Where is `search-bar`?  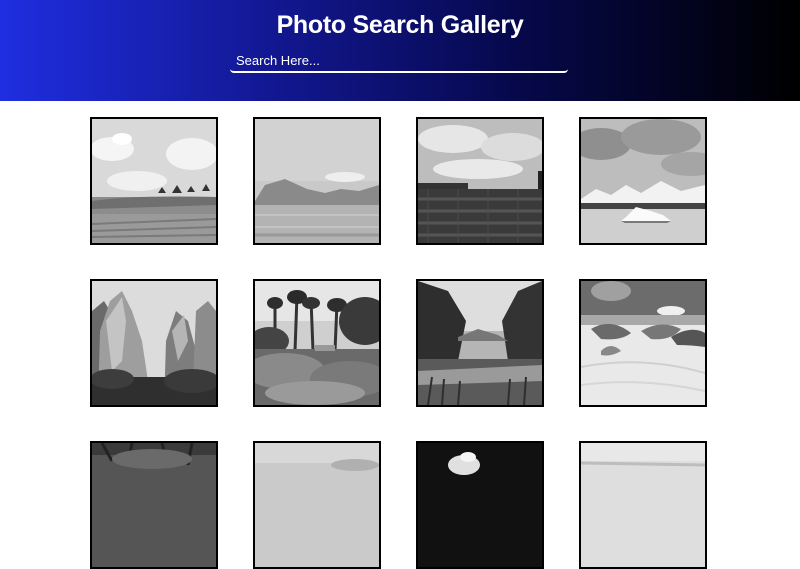 search-bar is located at coordinates (399, 62).